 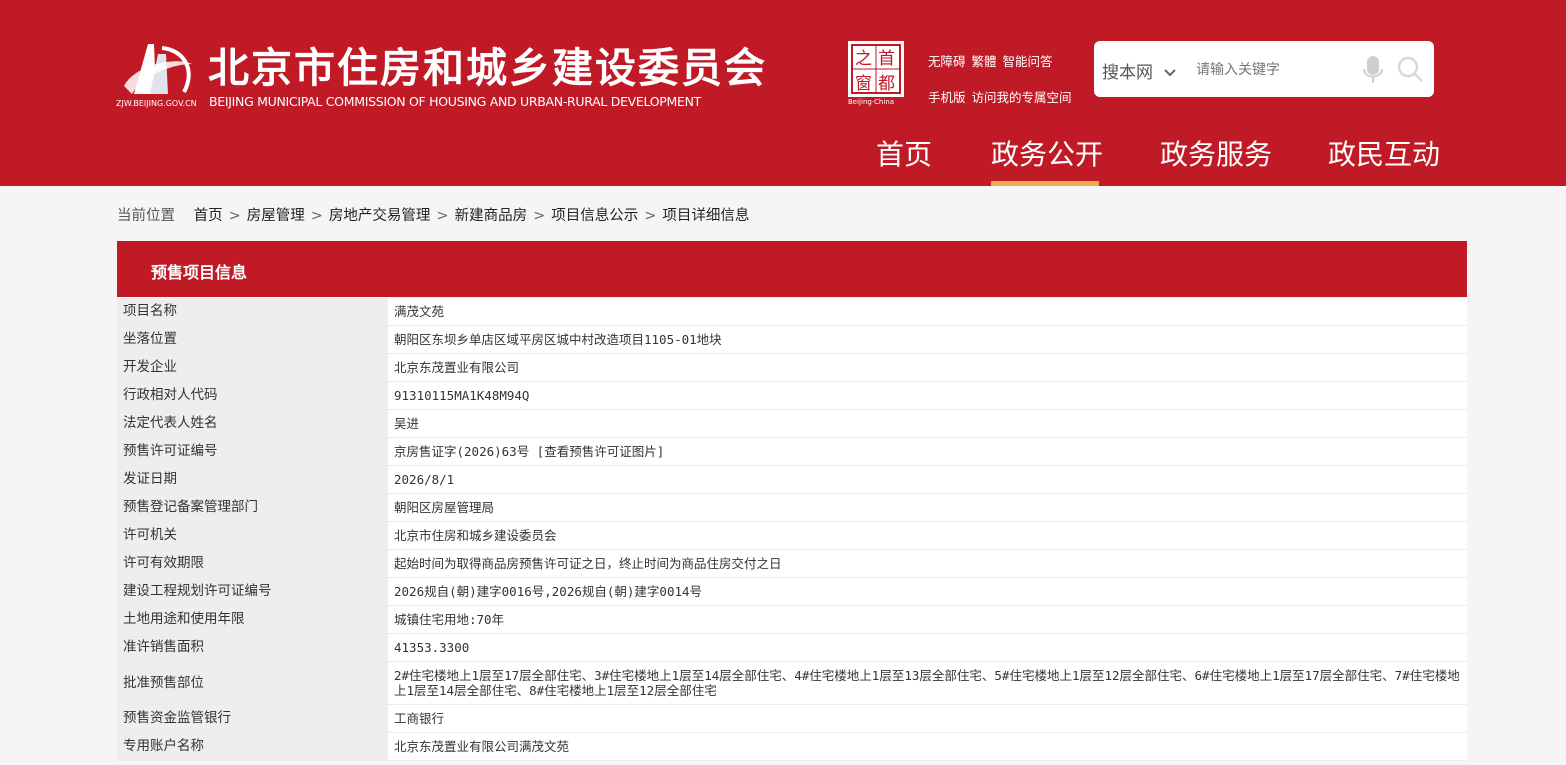 What do you see at coordinates (433, 214) in the screenshot?
I see `breadcrumb: 当前位置 首页 > 房屋管理 > 房地产交易管理 > 新建商品房 > 项目信息公示 > 项目详细信息` at bounding box center [433, 214].